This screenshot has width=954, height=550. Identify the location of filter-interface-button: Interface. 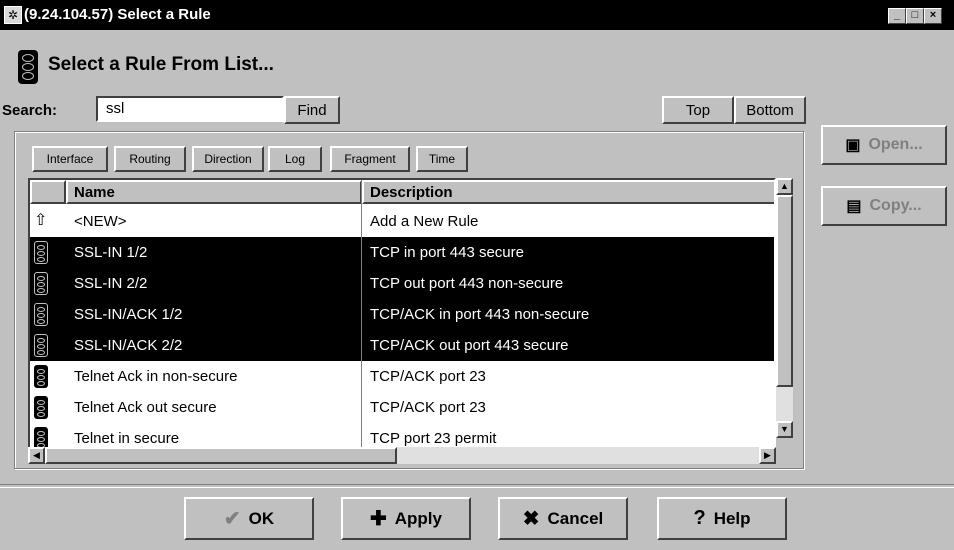
(70, 159).